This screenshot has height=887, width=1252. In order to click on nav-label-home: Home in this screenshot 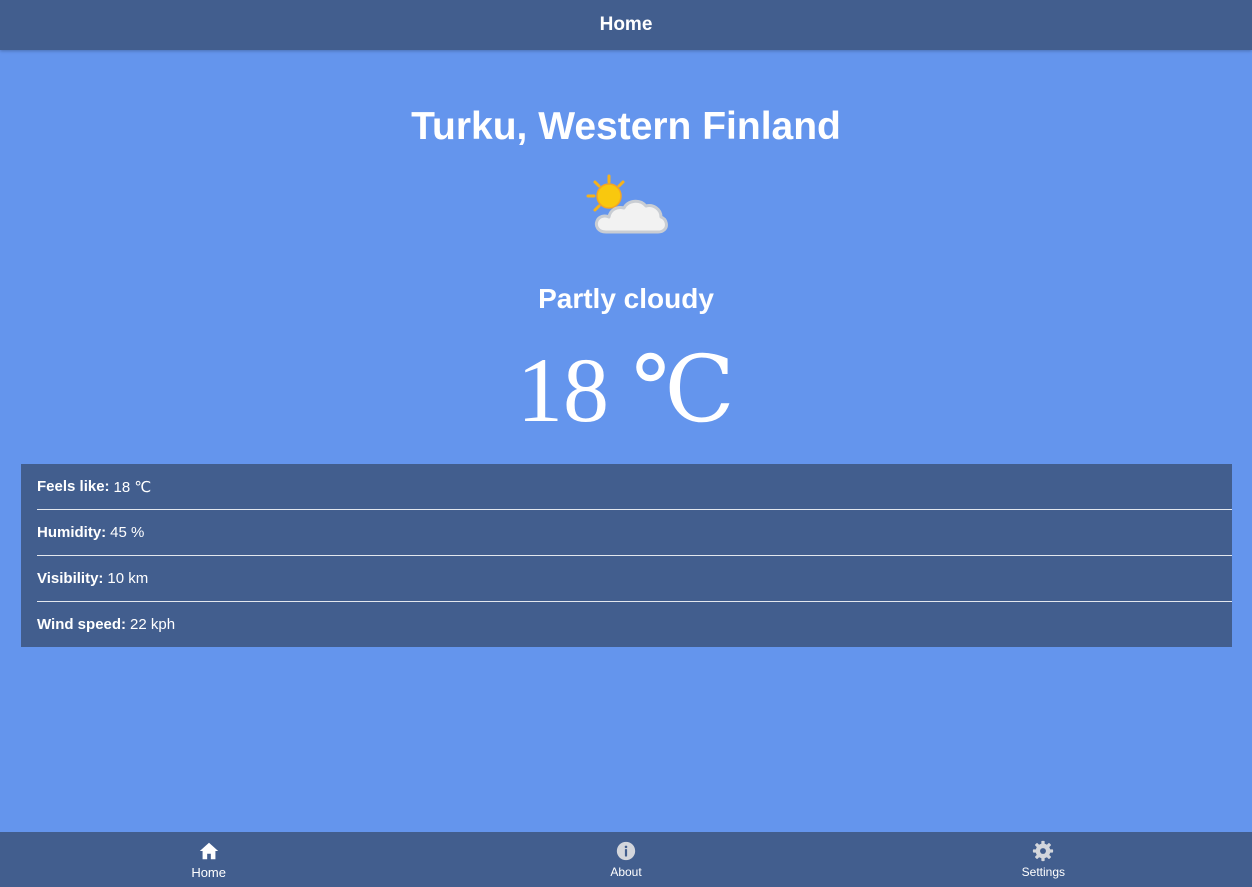, I will do `click(208, 872)`.